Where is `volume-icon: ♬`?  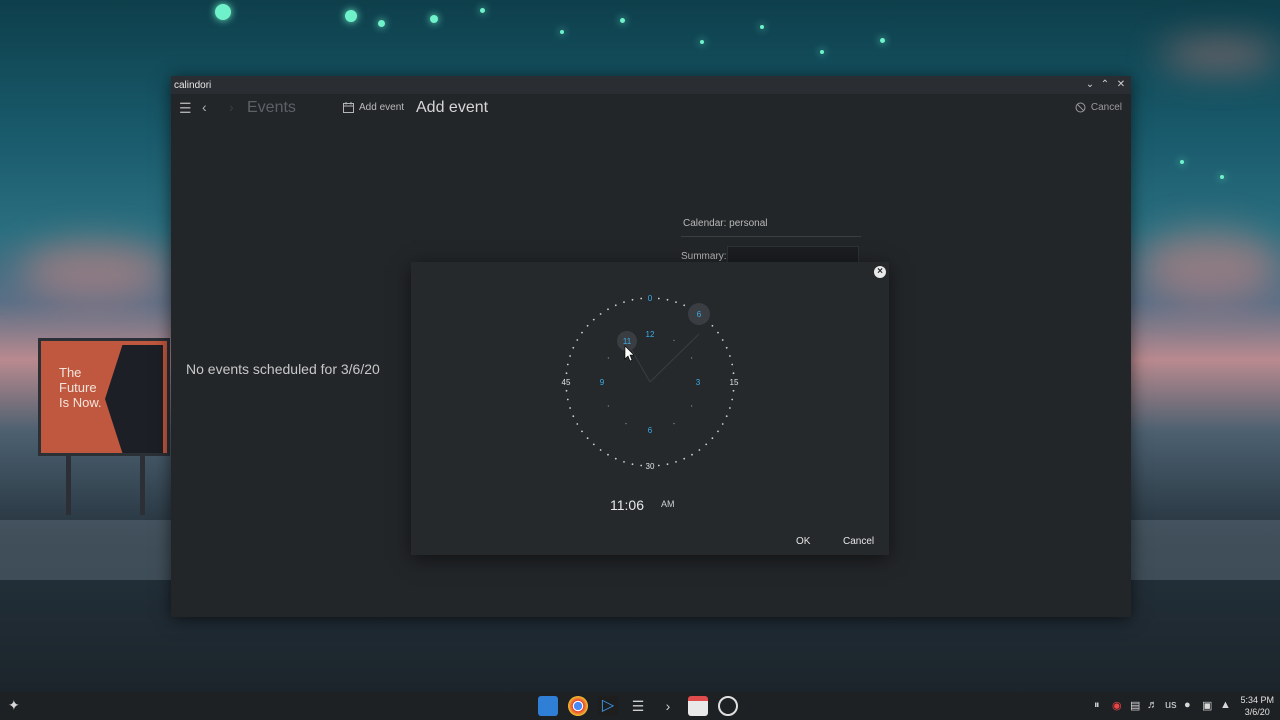
volume-icon: ♬ is located at coordinates (1152, 705).